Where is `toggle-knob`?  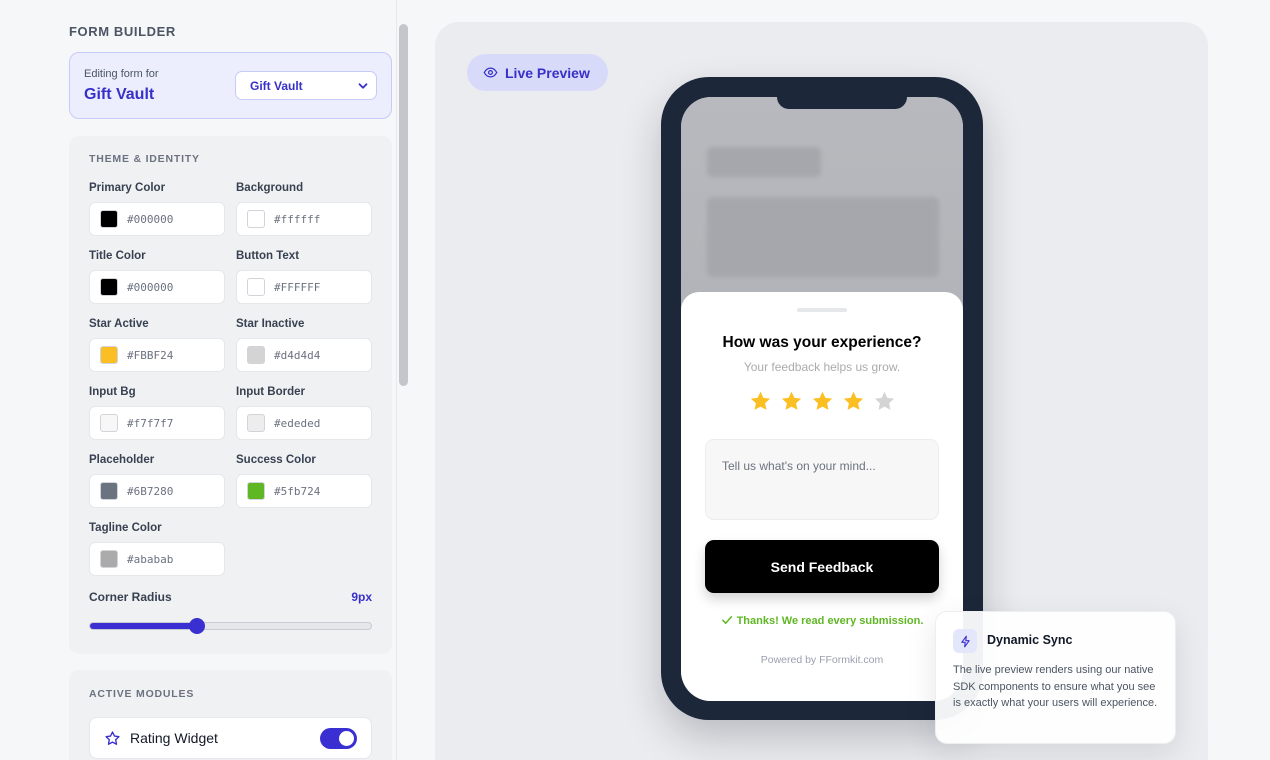 toggle-knob is located at coordinates (346, 738).